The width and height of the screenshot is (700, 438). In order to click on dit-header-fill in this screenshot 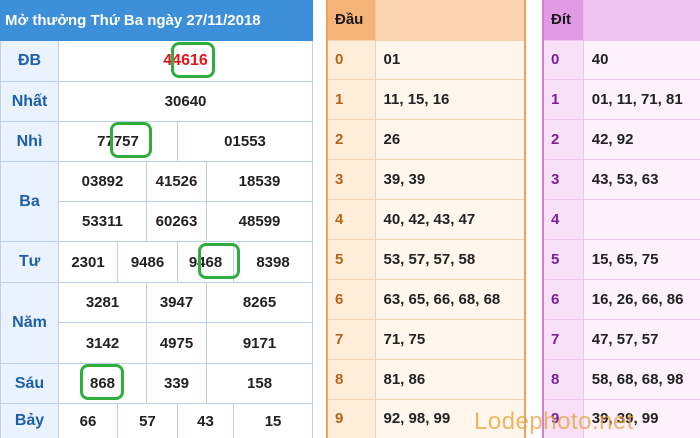, I will do `click(641, 20)`.